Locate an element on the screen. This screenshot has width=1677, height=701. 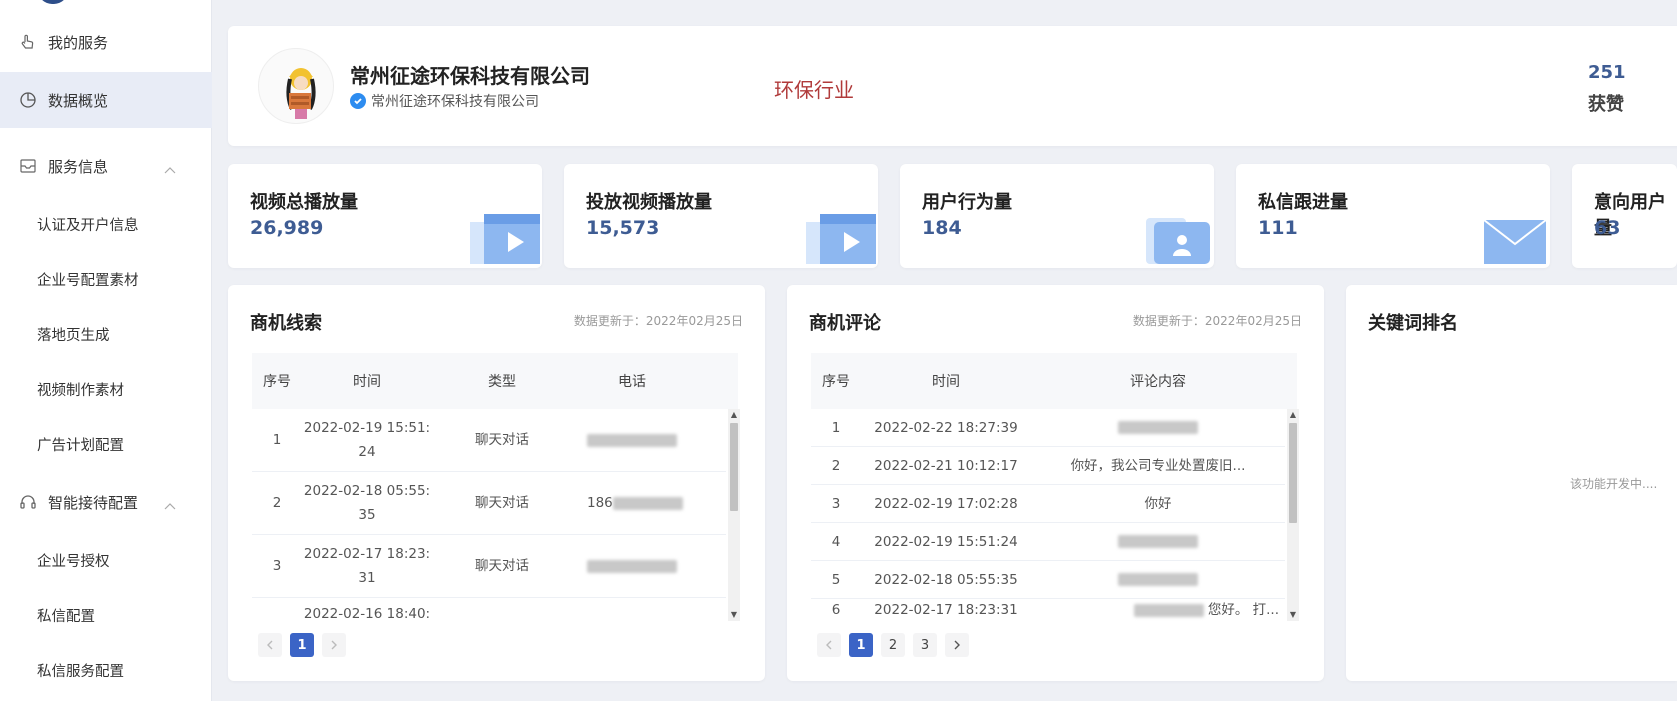
row-time: 2022-02-22 18:27:39 is located at coordinates (946, 427).